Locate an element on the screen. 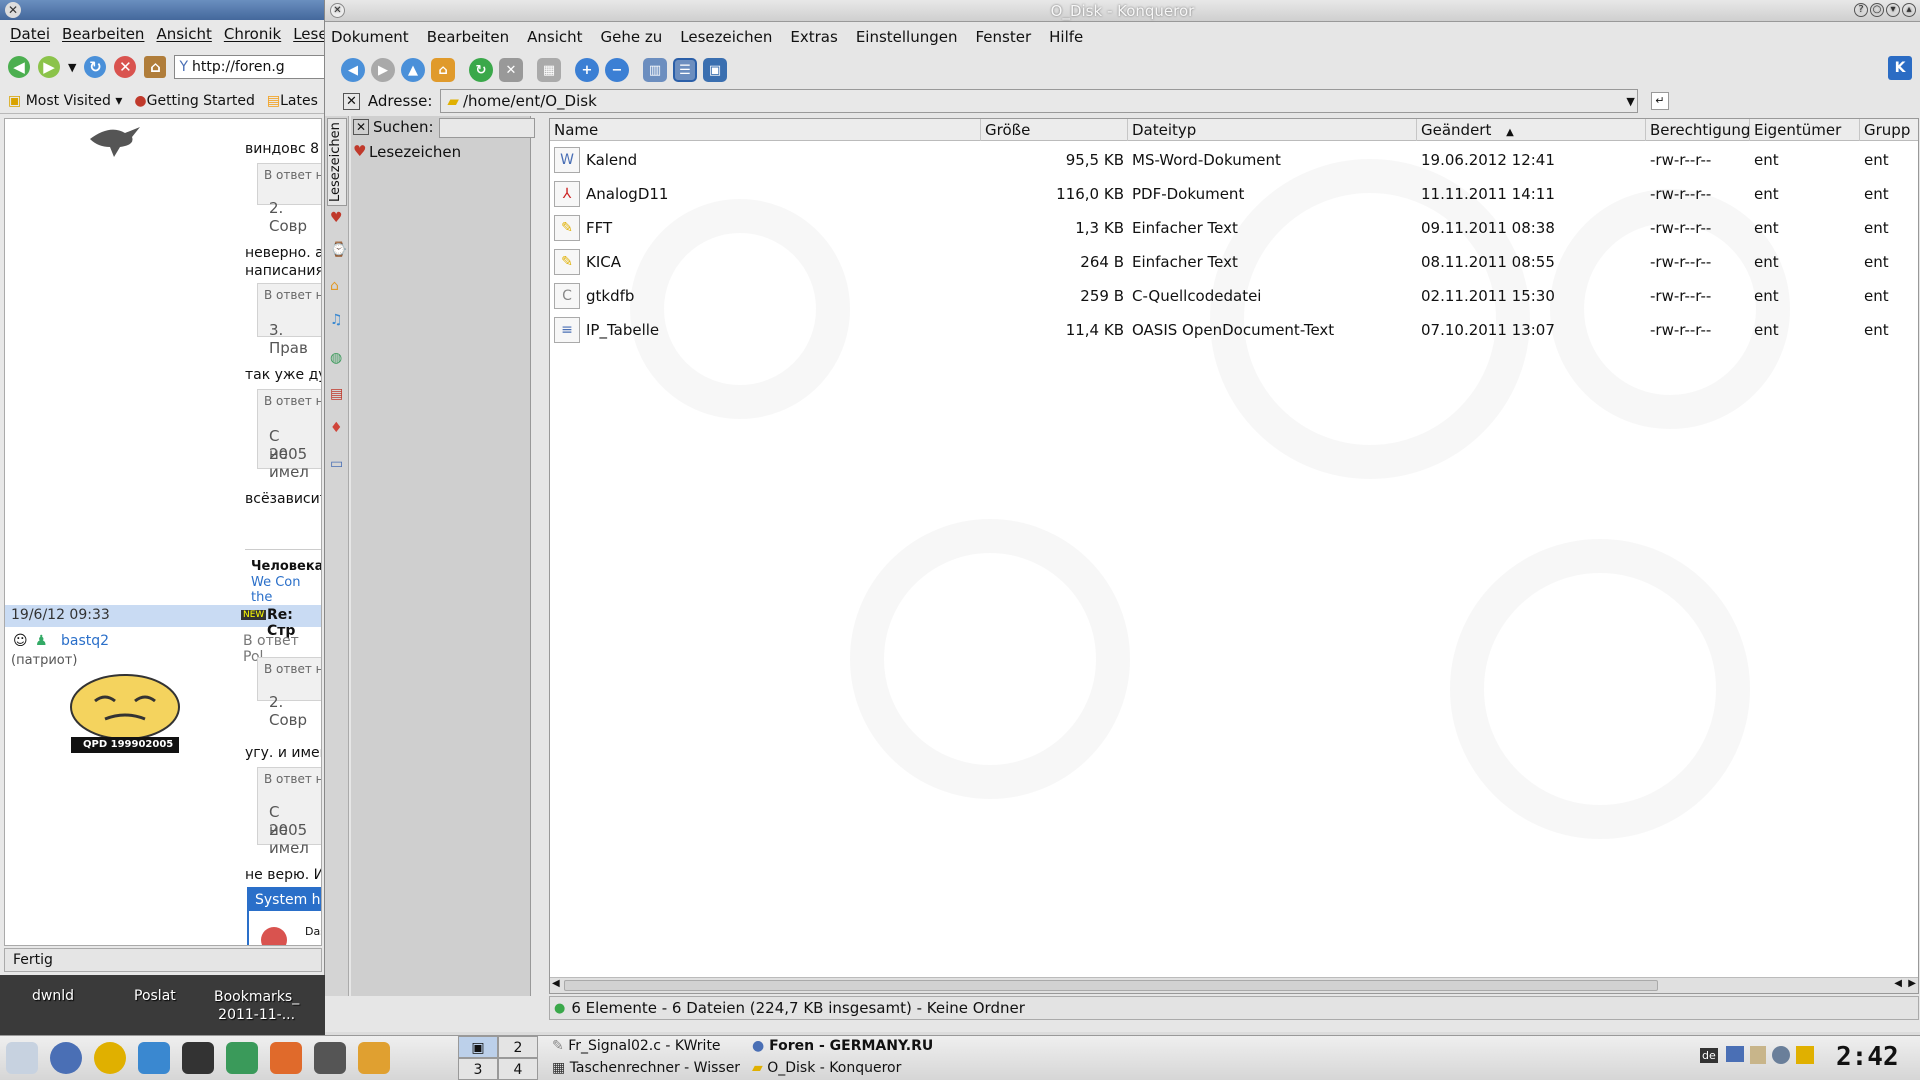  devices-icon: ▭ is located at coordinates (336, 464).